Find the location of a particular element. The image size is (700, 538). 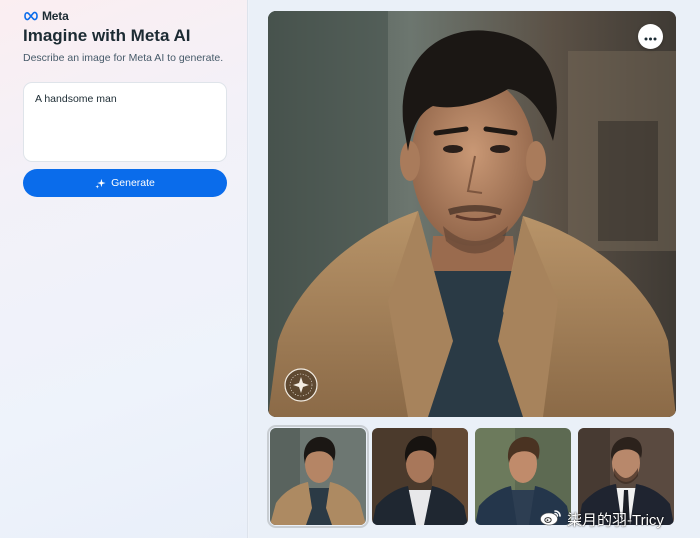

weibo-icon is located at coordinates (551, 519).